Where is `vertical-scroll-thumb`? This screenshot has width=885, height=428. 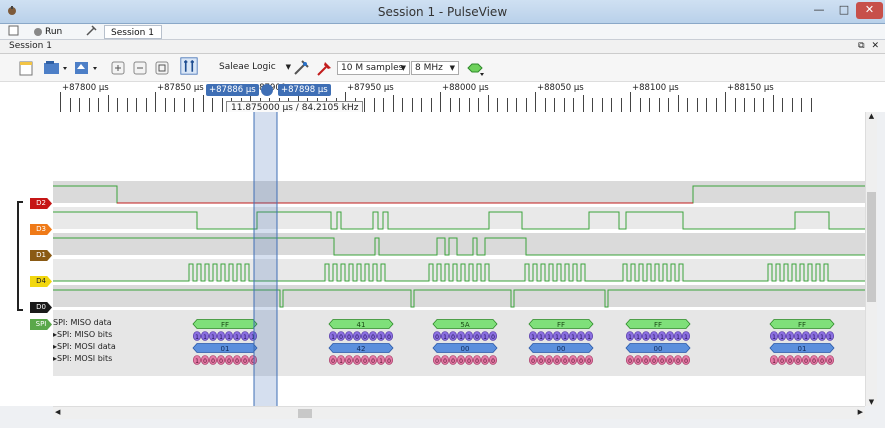 vertical-scroll-thumb is located at coordinates (871, 247).